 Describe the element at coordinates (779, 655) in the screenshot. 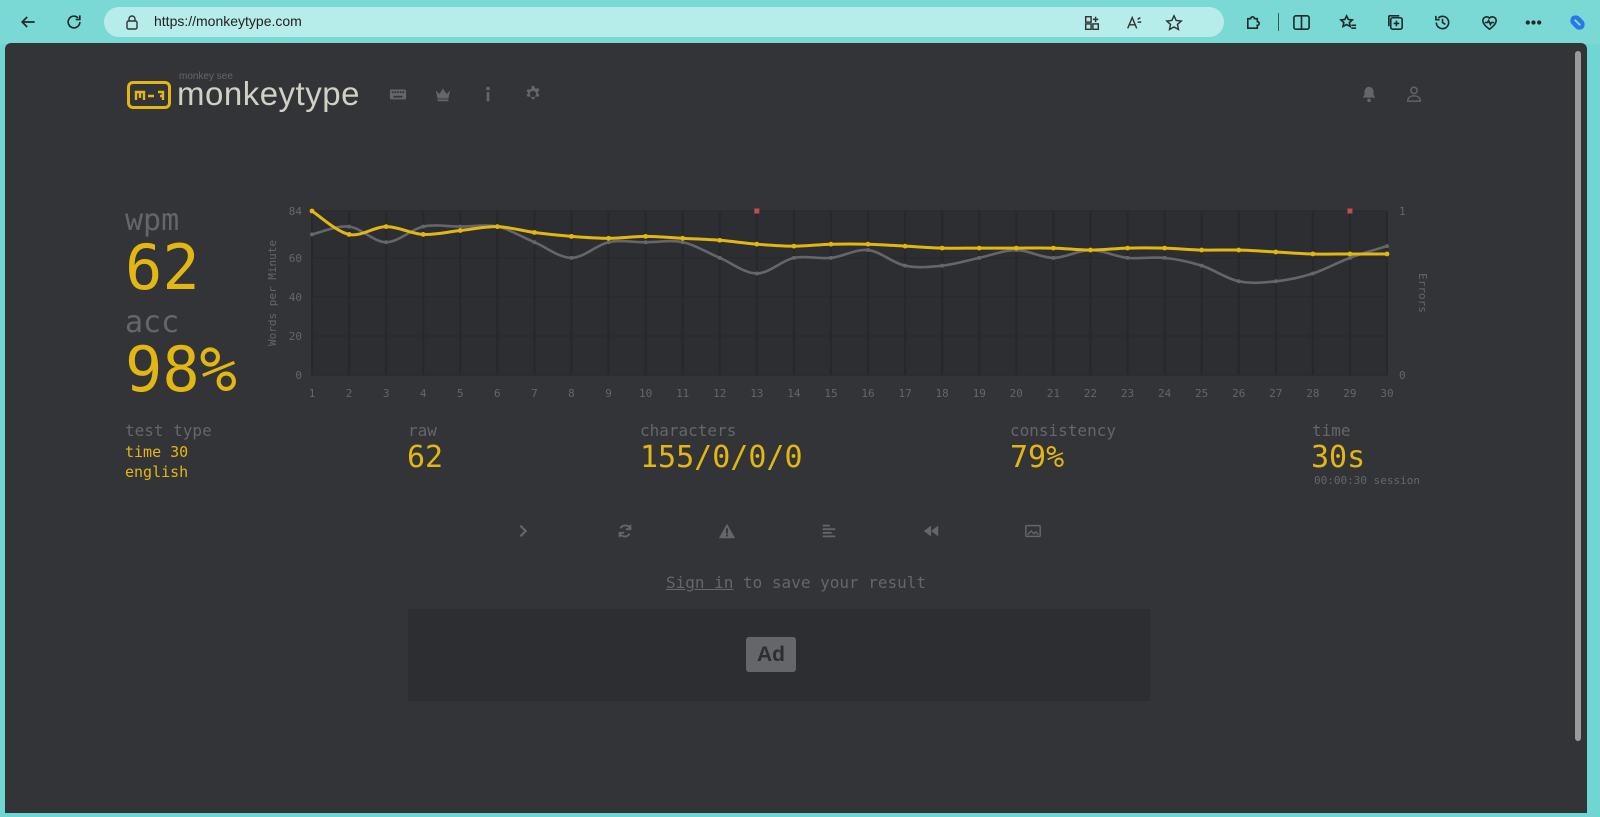

I see `ad-banner: Ad` at that location.